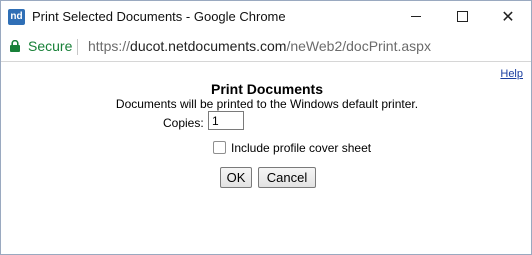 The height and width of the screenshot is (255, 532). Describe the element at coordinates (15, 46) in the screenshot. I see `lock-icon` at that location.